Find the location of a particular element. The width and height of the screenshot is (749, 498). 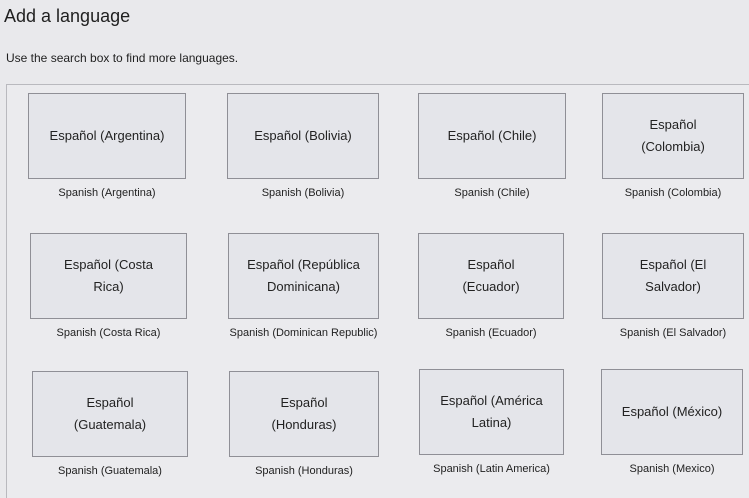

language-tile: Español (Chile) is located at coordinates (492, 136).